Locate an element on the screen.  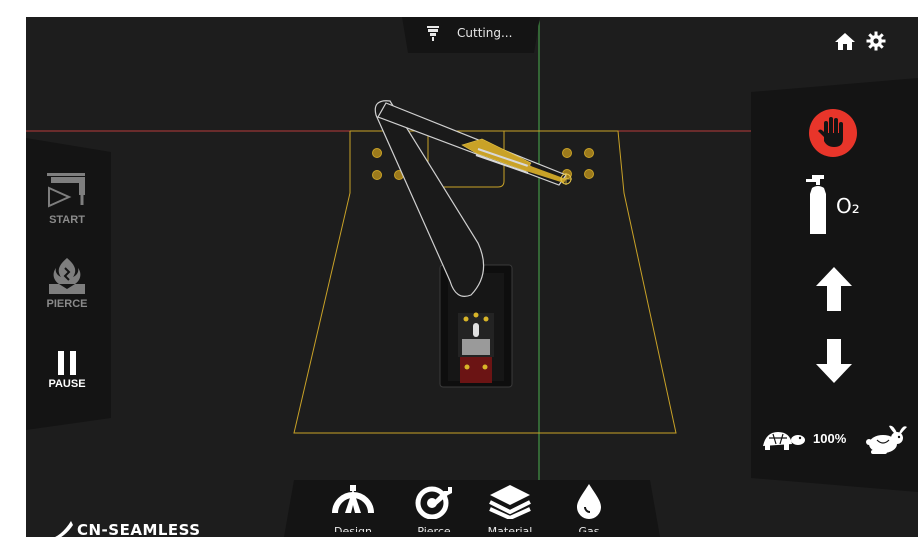
arrow-up-icon is located at coordinates (834, 289).